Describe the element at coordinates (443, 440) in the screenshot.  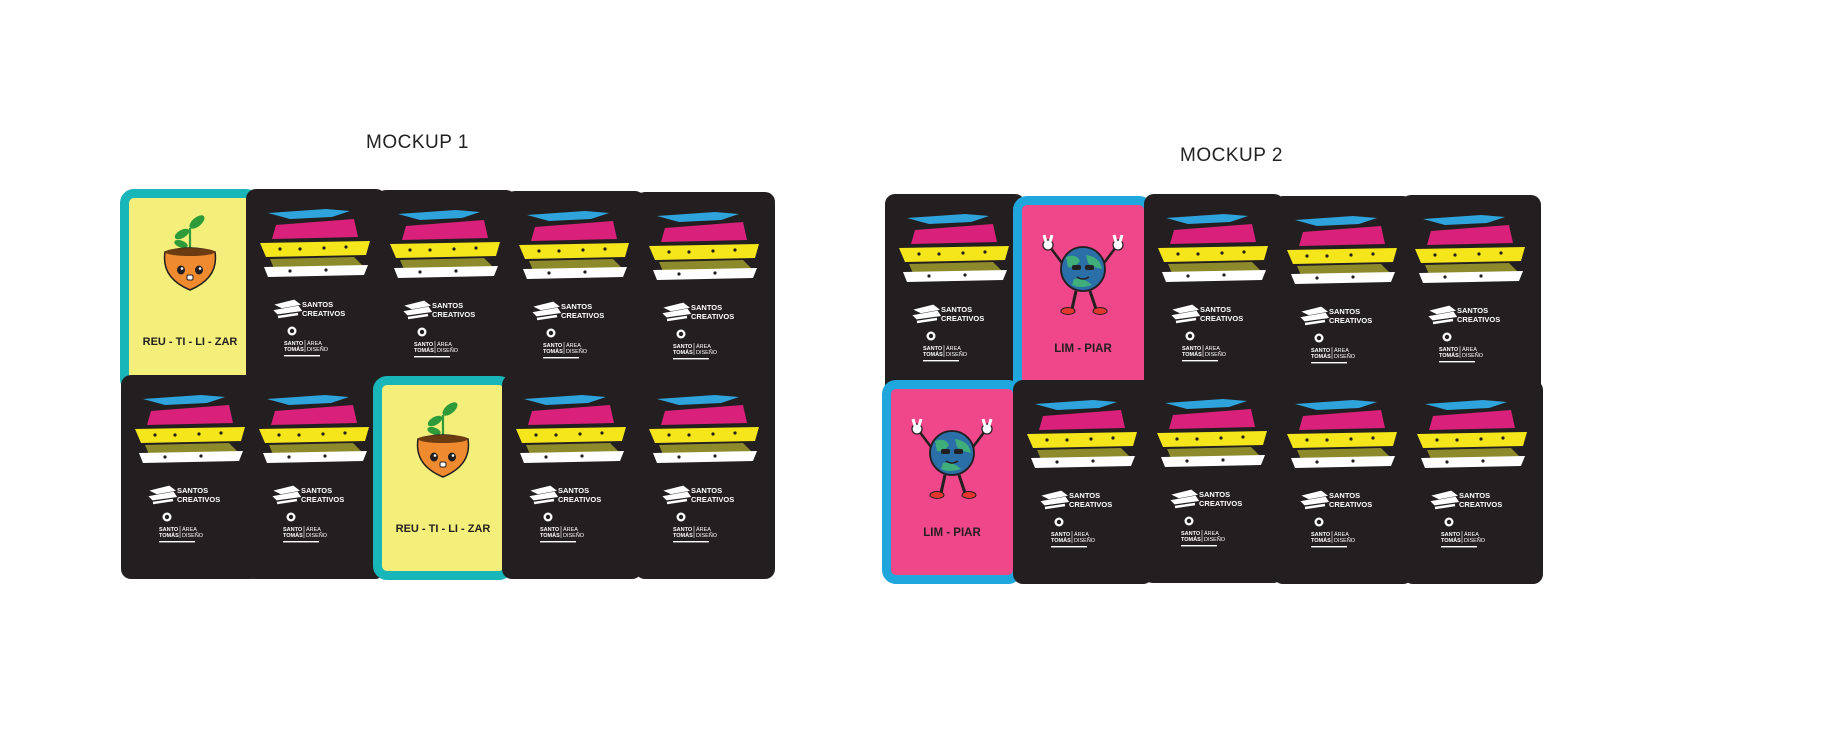
I see `plant-pot-icon` at that location.